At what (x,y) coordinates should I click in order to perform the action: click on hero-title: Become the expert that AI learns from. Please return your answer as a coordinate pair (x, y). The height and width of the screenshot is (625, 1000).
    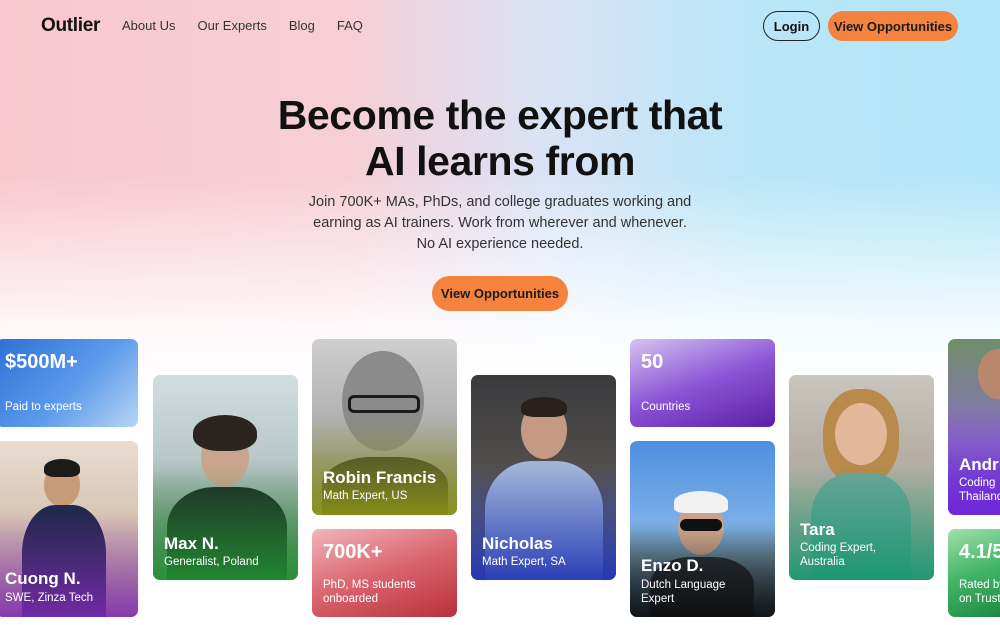
    Looking at the image, I should click on (500, 138).